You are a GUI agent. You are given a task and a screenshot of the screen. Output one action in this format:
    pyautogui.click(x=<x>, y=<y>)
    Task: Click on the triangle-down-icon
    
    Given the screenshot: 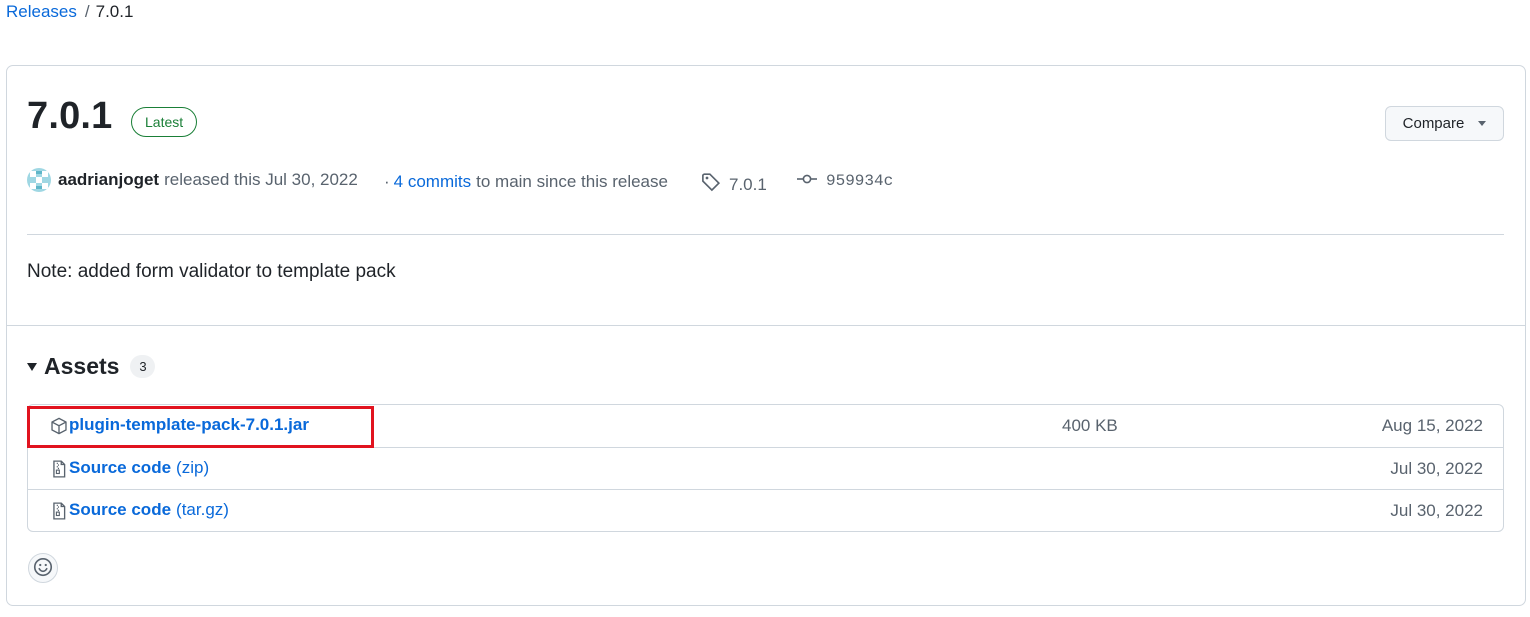 What is the action you would take?
    pyautogui.click(x=32, y=366)
    